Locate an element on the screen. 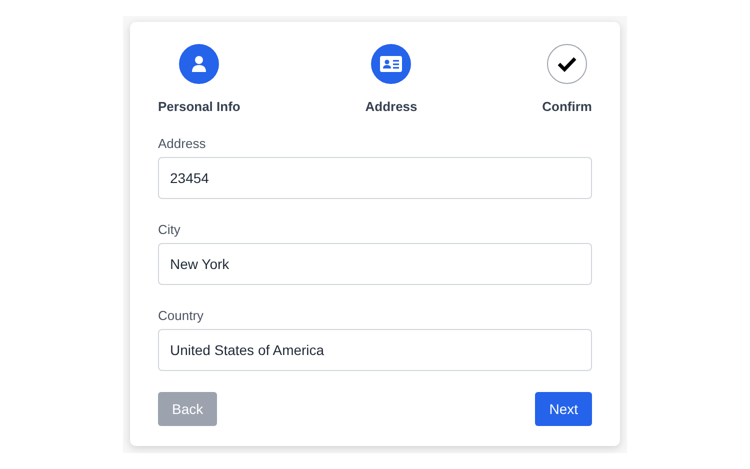  check-icon is located at coordinates (567, 64).